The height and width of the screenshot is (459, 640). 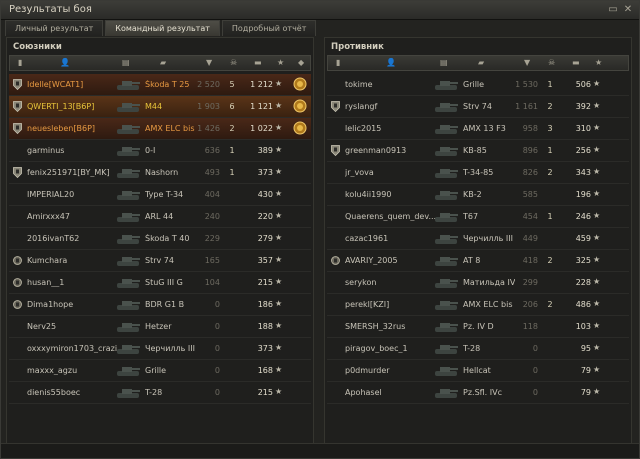 I want to click on enemies-title: Противник, so click(x=357, y=47).